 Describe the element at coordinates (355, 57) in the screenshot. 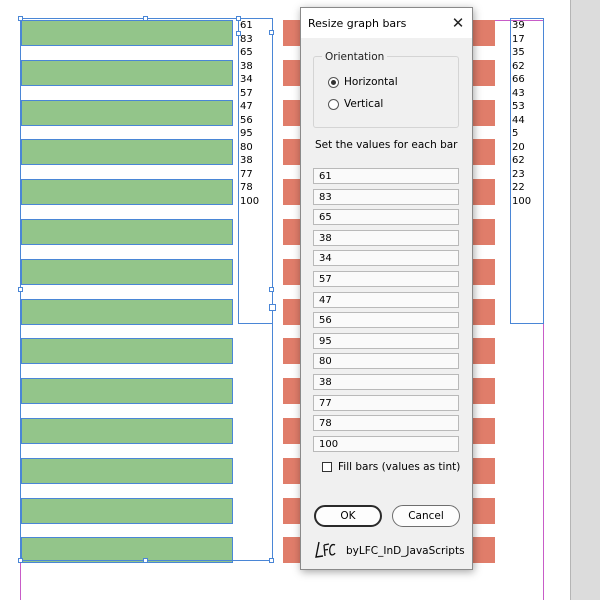

I see `orientation-label: Orientation` at that location.